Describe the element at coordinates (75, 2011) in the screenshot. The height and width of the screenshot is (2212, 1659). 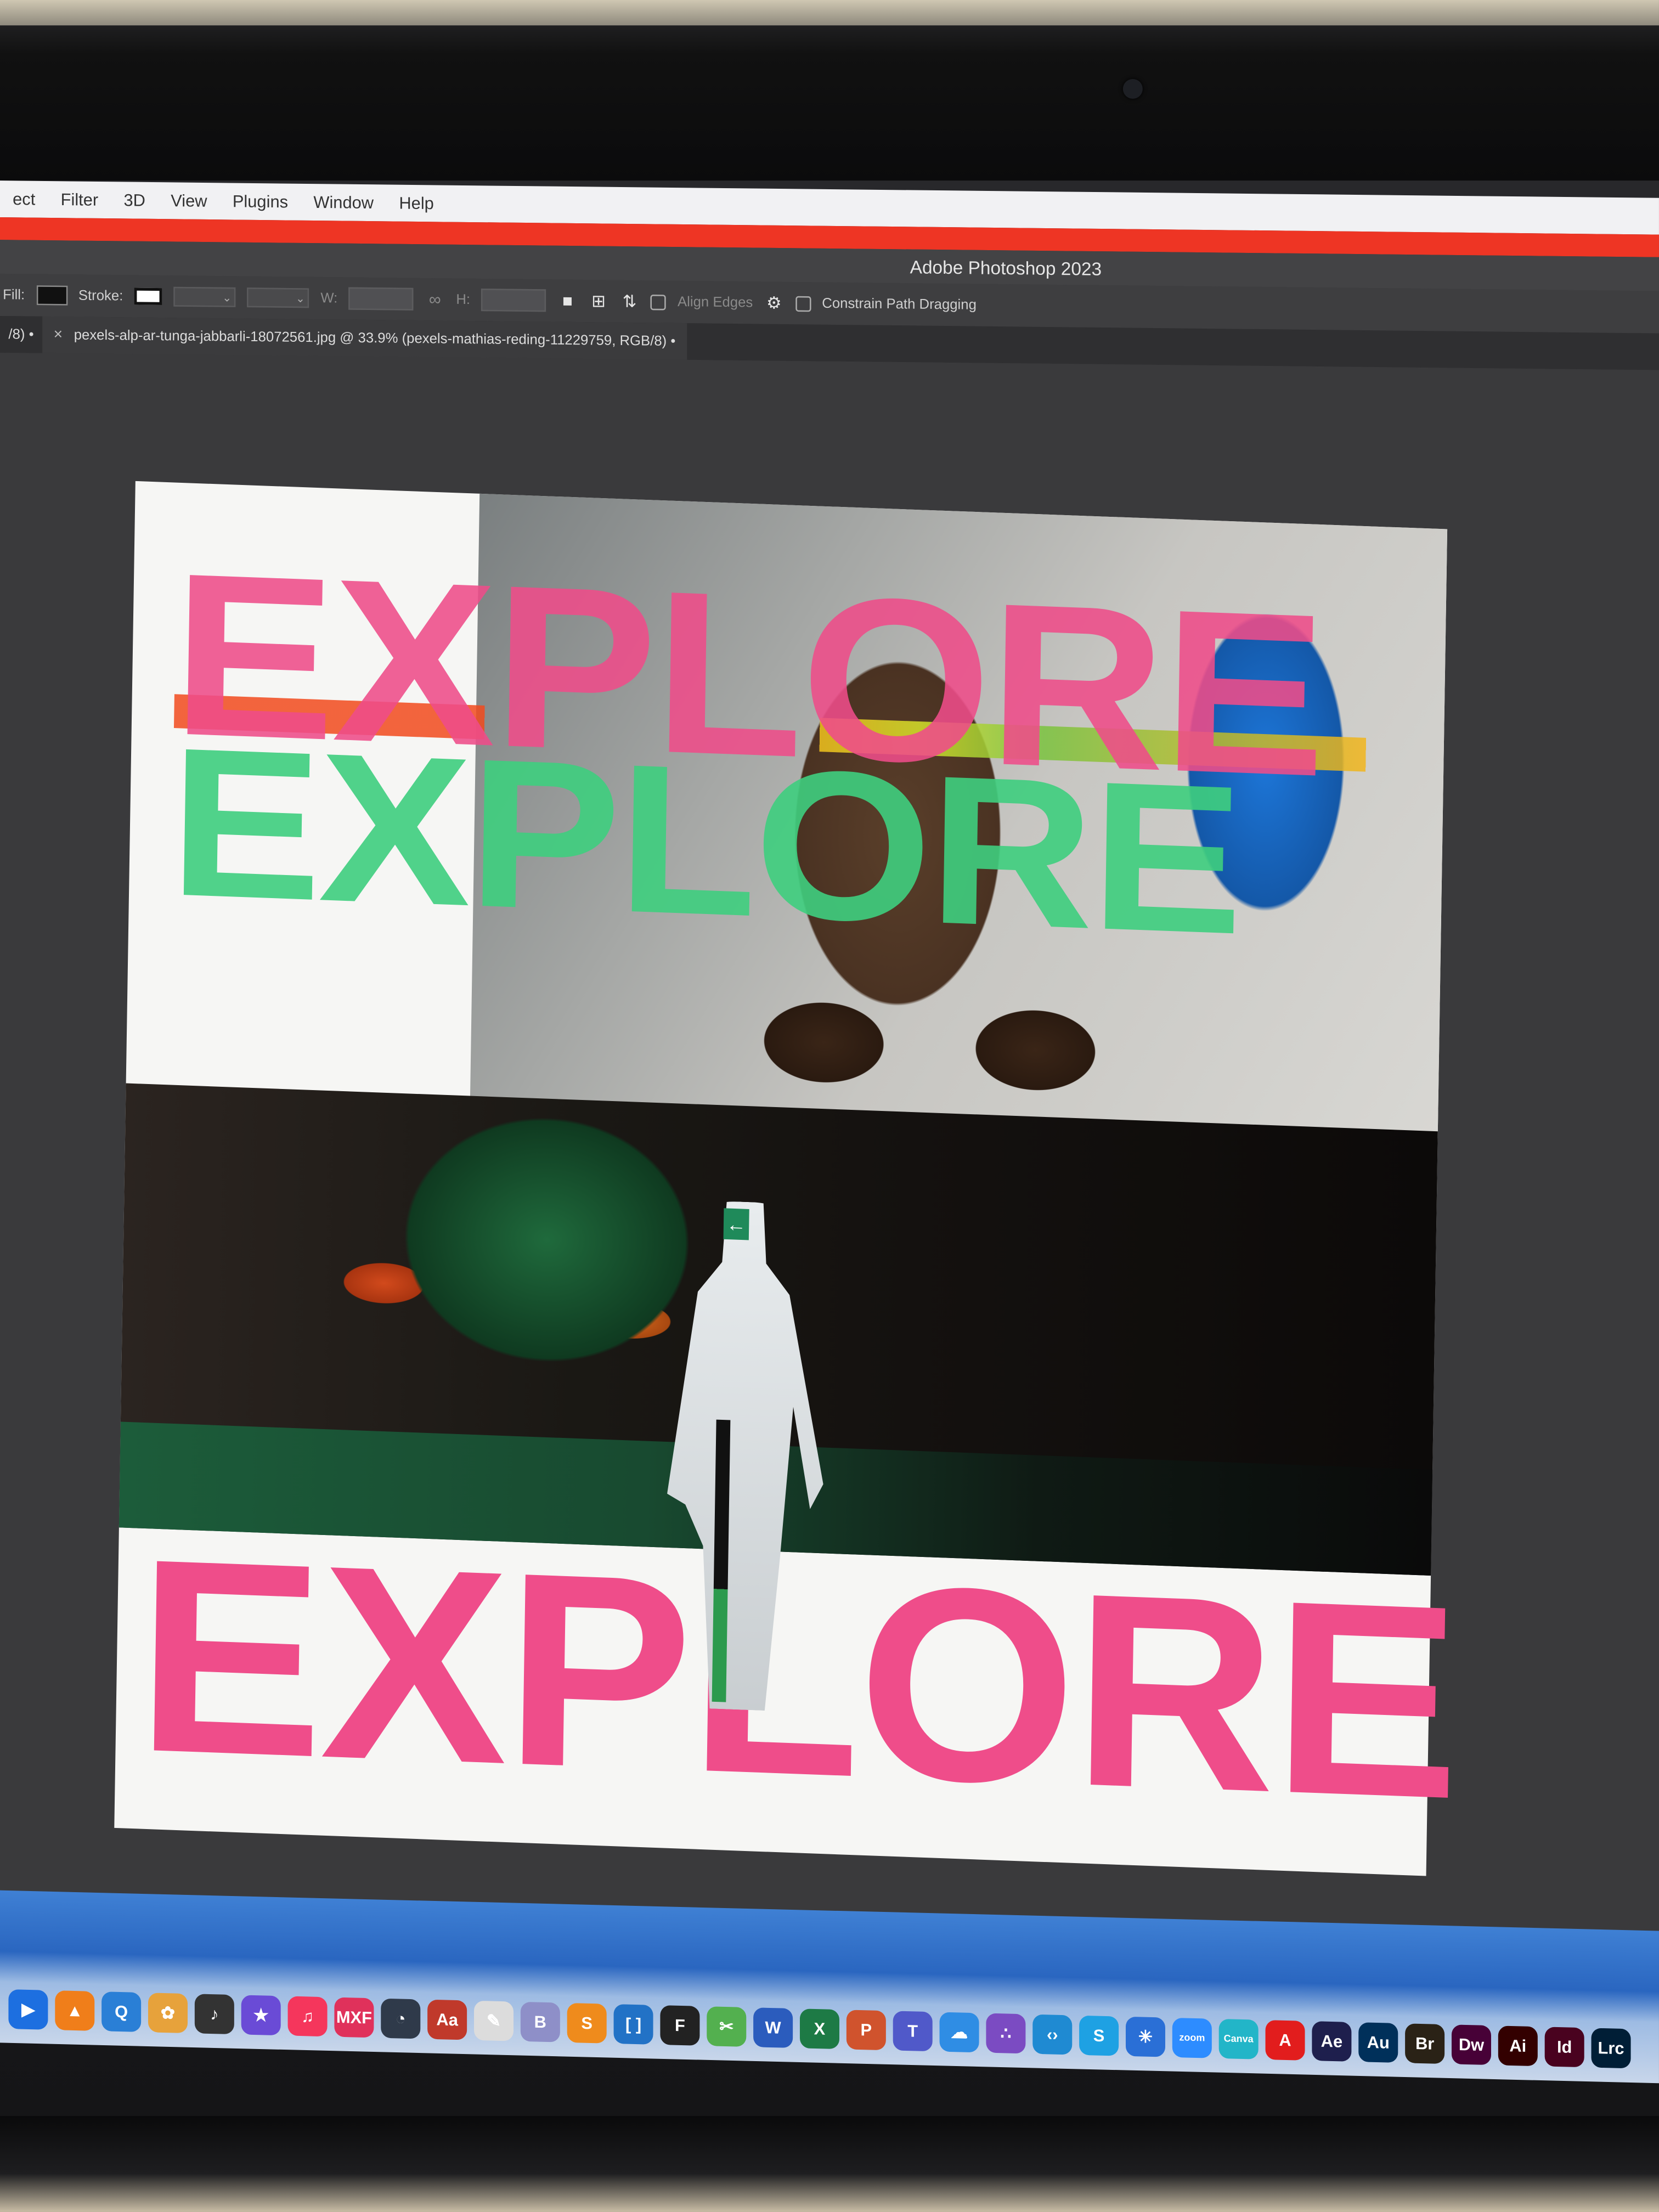
I see `vlc-icon: ▲` at that location.